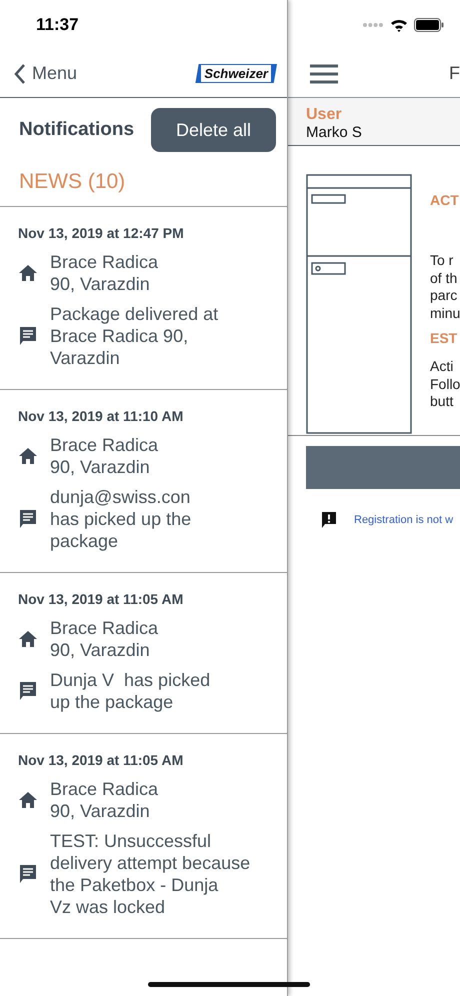 The width and height of the screenshot is (460, 996). What do you see at coordinates (444, 278) in the screenshot?
I see `paragraph-text: of th` at bounding box center [444, 278].